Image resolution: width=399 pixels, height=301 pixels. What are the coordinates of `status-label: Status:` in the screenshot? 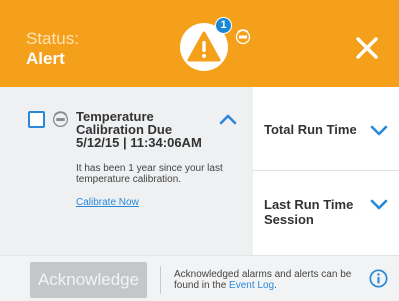 It's located at (52, 38).